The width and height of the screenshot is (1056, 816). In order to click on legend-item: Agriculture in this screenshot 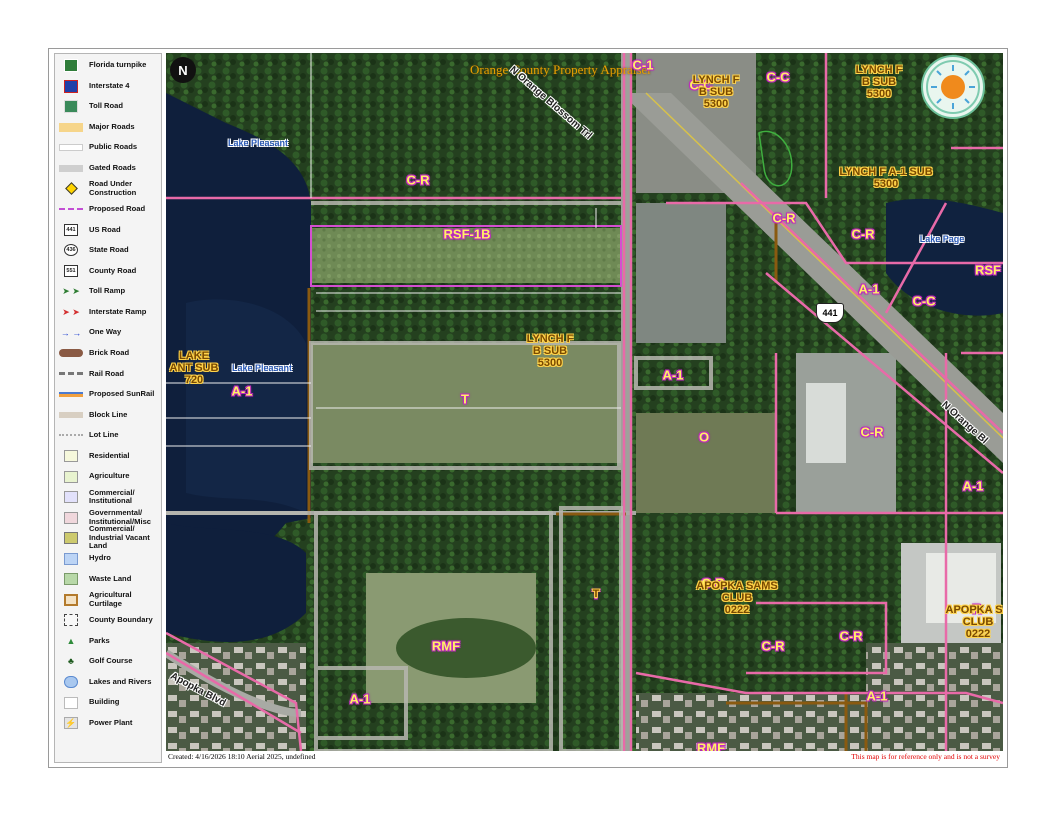, I will do `click(109, 476)`.